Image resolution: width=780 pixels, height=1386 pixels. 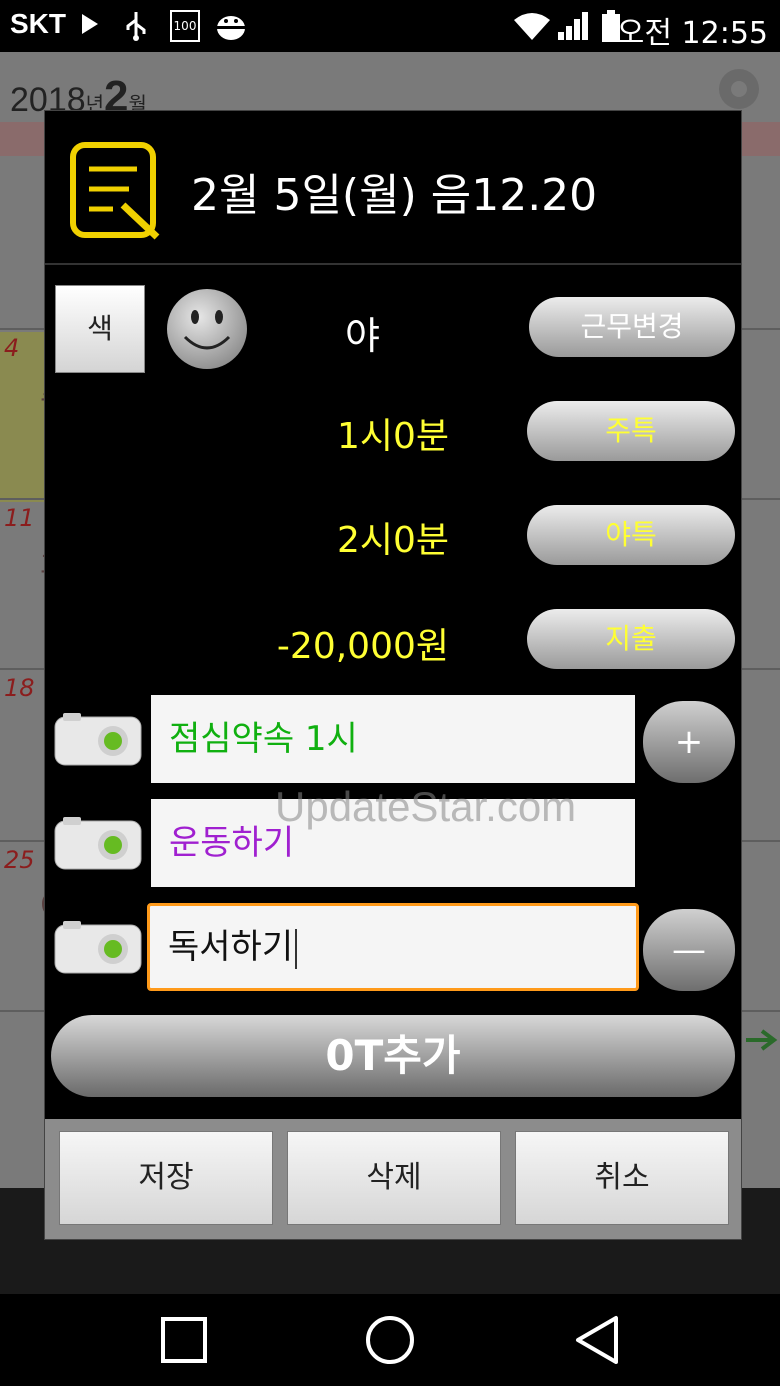 I want to click on android-debug-icon, so click(x=231, y=28).